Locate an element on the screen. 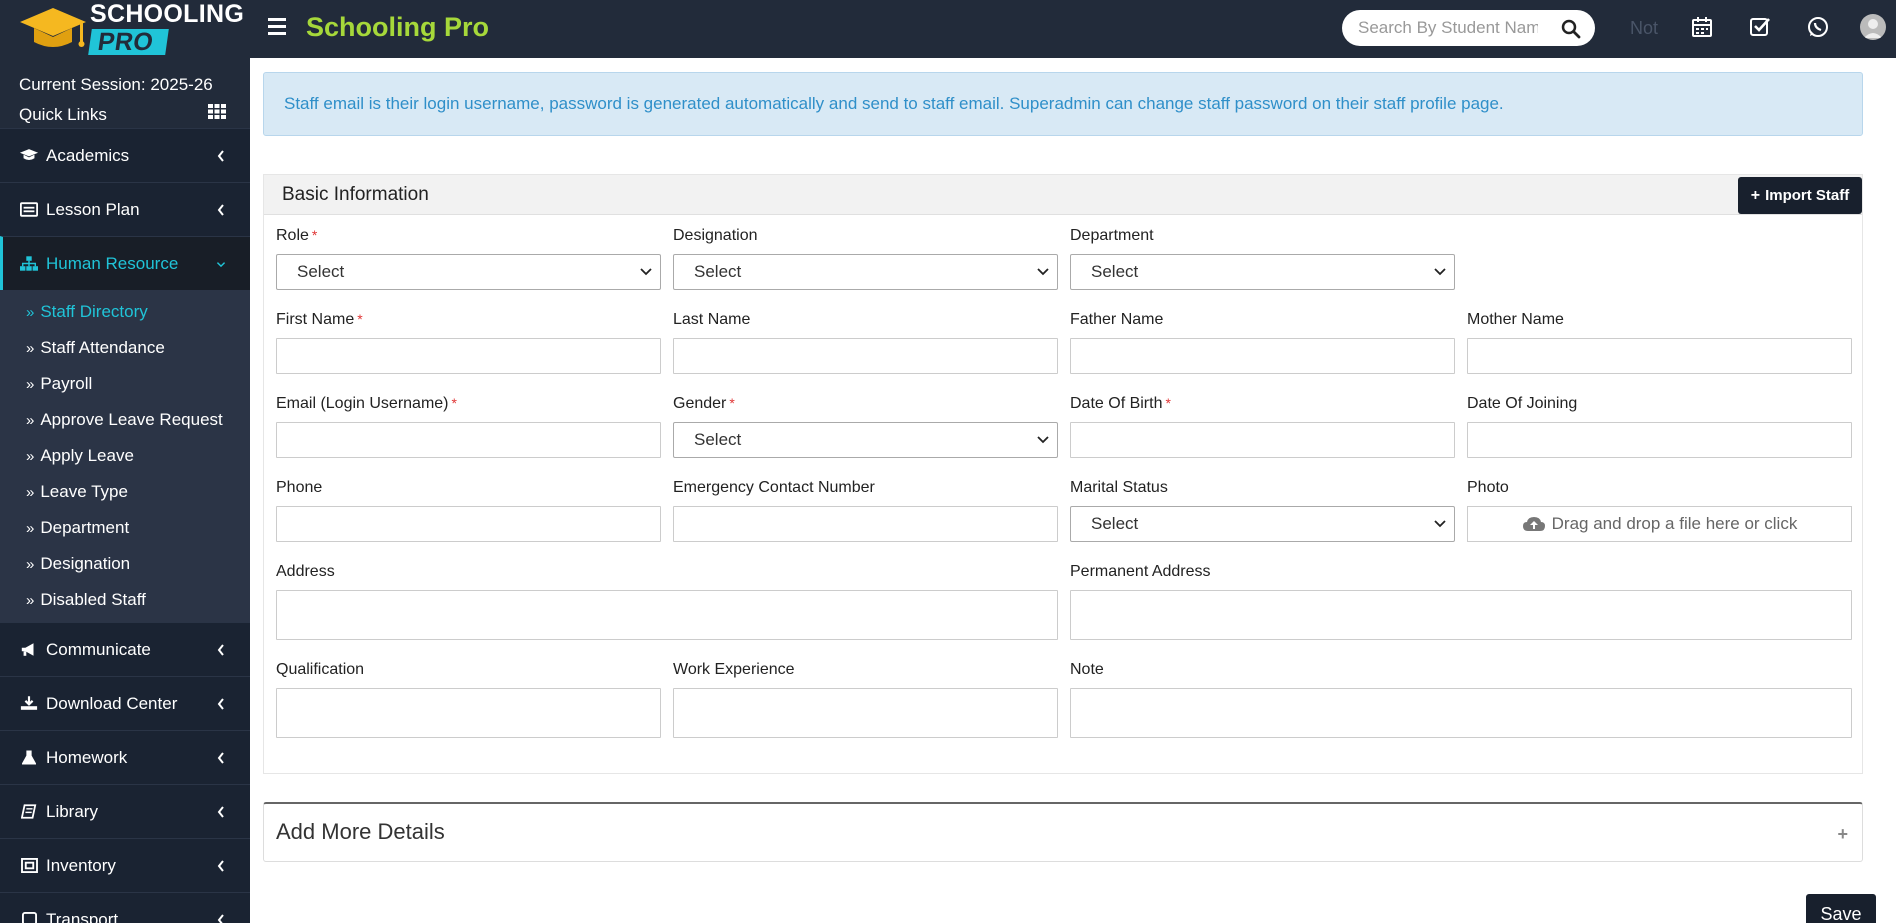 The height and width of the screenshot is (923, 1896). doj-input is located at coordinates (1659, 440).